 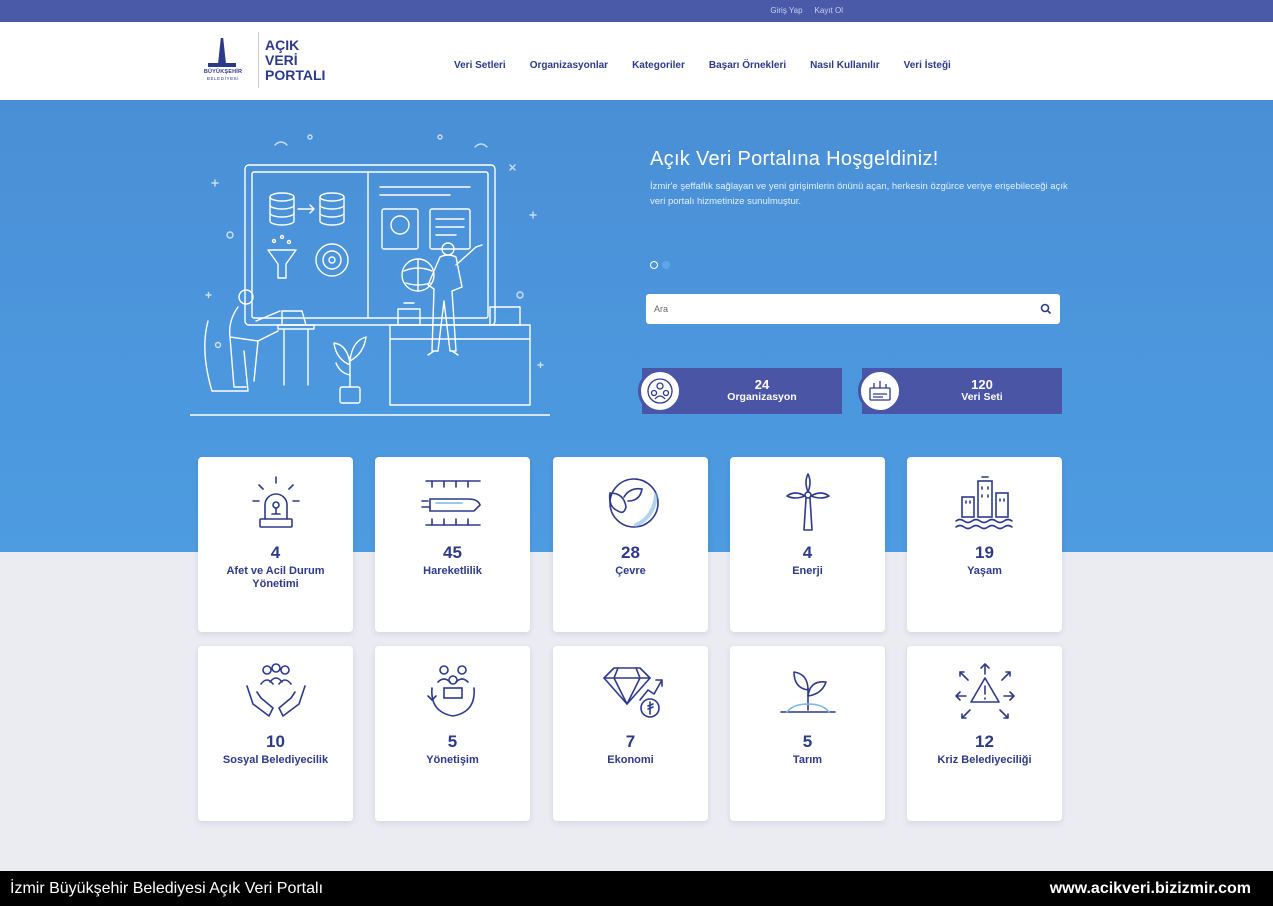 What do you see at coordinates (632, 692) in the screenshot?
I see `diamond-lira-icon` at bounding box center [632, 692].